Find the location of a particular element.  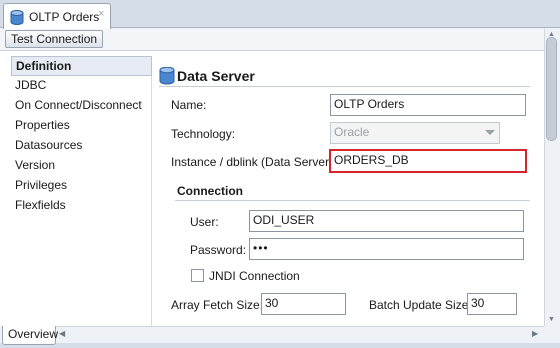

scroll-right-icon: ▶ is located at coordinates (535, 333).